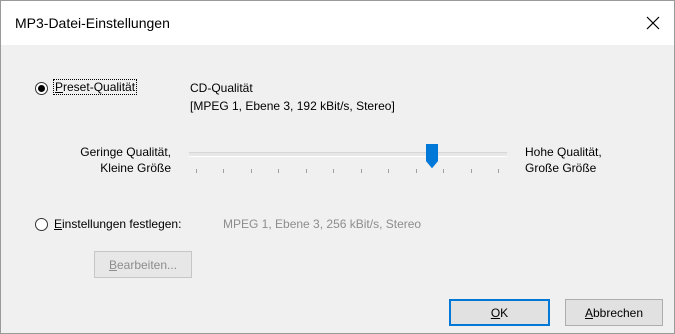 The width and height of the screenshot is (675, 334). I want to click on custom-settings-value: MPEG 1, Ebene 3, 256 kBit/s, Stereo, so click(322, 224).